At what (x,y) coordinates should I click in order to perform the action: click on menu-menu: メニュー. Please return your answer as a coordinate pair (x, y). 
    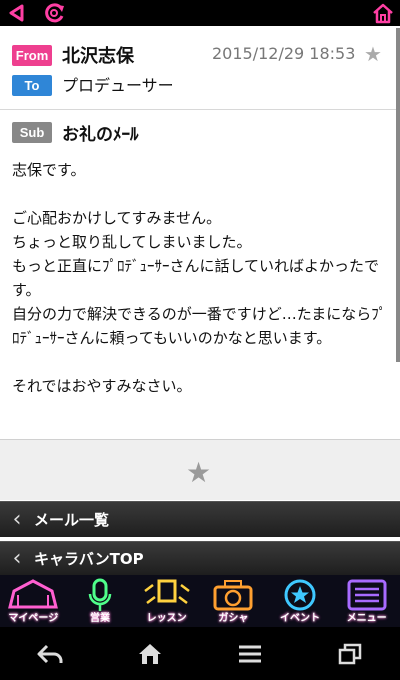
    Looking at the image, I should click on (366, 601).